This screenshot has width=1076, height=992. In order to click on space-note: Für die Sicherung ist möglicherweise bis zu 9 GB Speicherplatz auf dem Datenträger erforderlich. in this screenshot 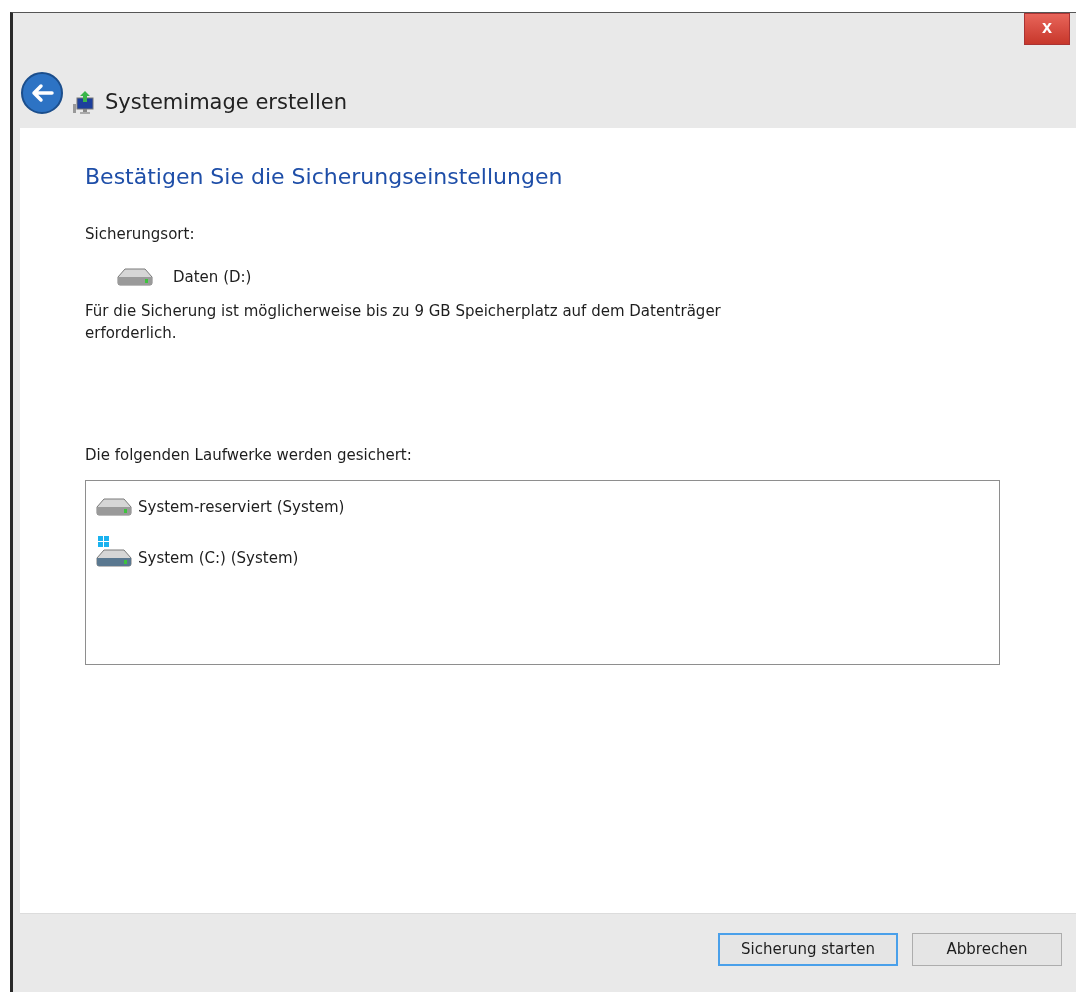, I will do `click(403, 322)`.